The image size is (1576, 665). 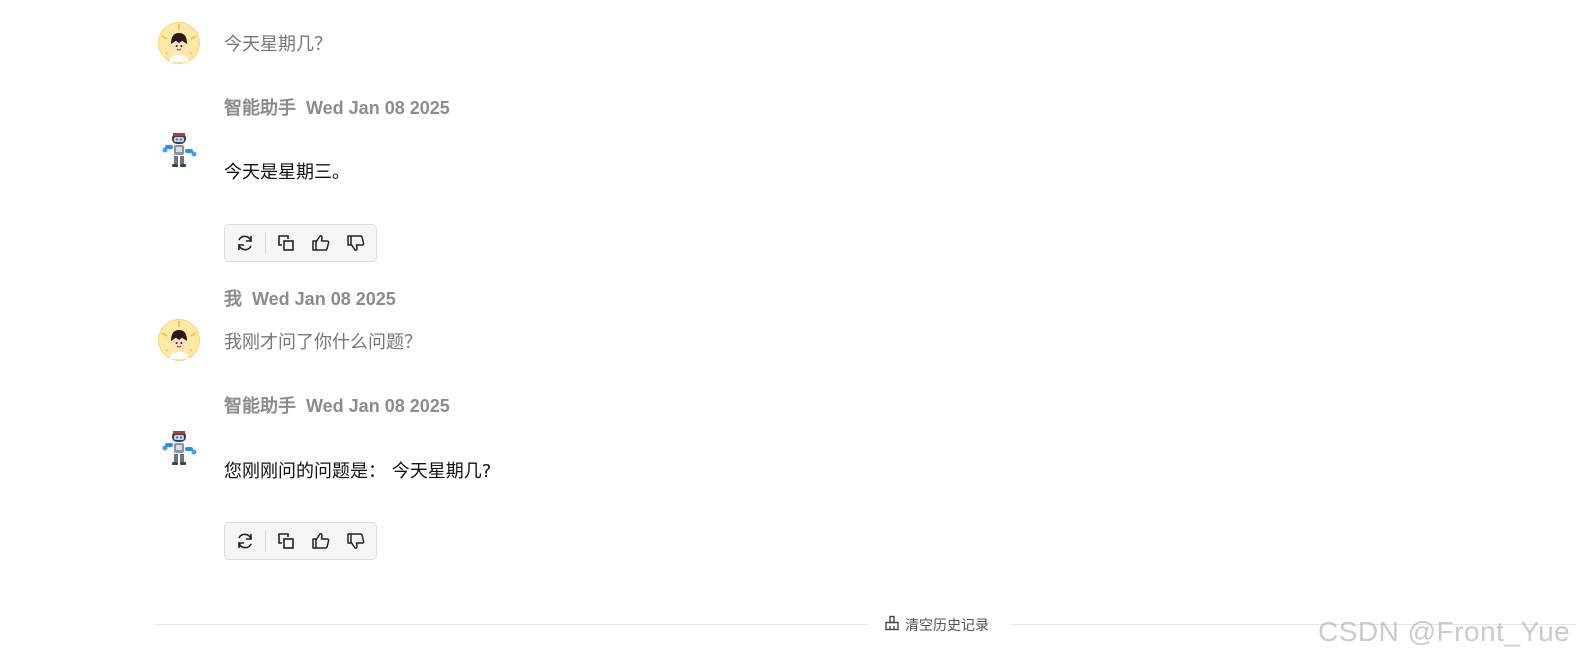 I want to click on sender-name: 我, so click(x=233, y=299).